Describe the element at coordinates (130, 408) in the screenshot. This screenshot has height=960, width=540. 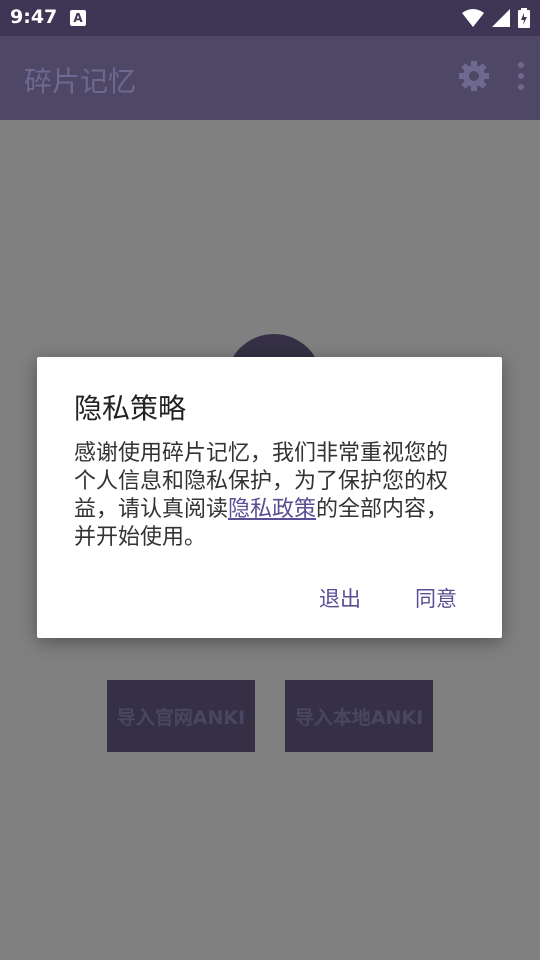
I see `dialog-title: 隐私策略` at that location.